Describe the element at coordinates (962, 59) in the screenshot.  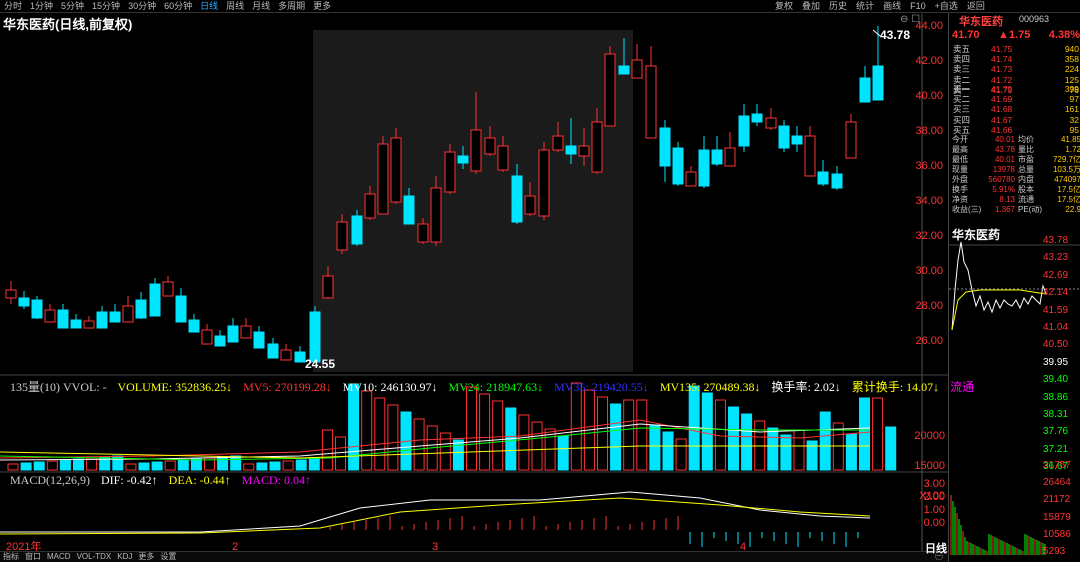
I see `order-book-cell: 卖四` at that location.